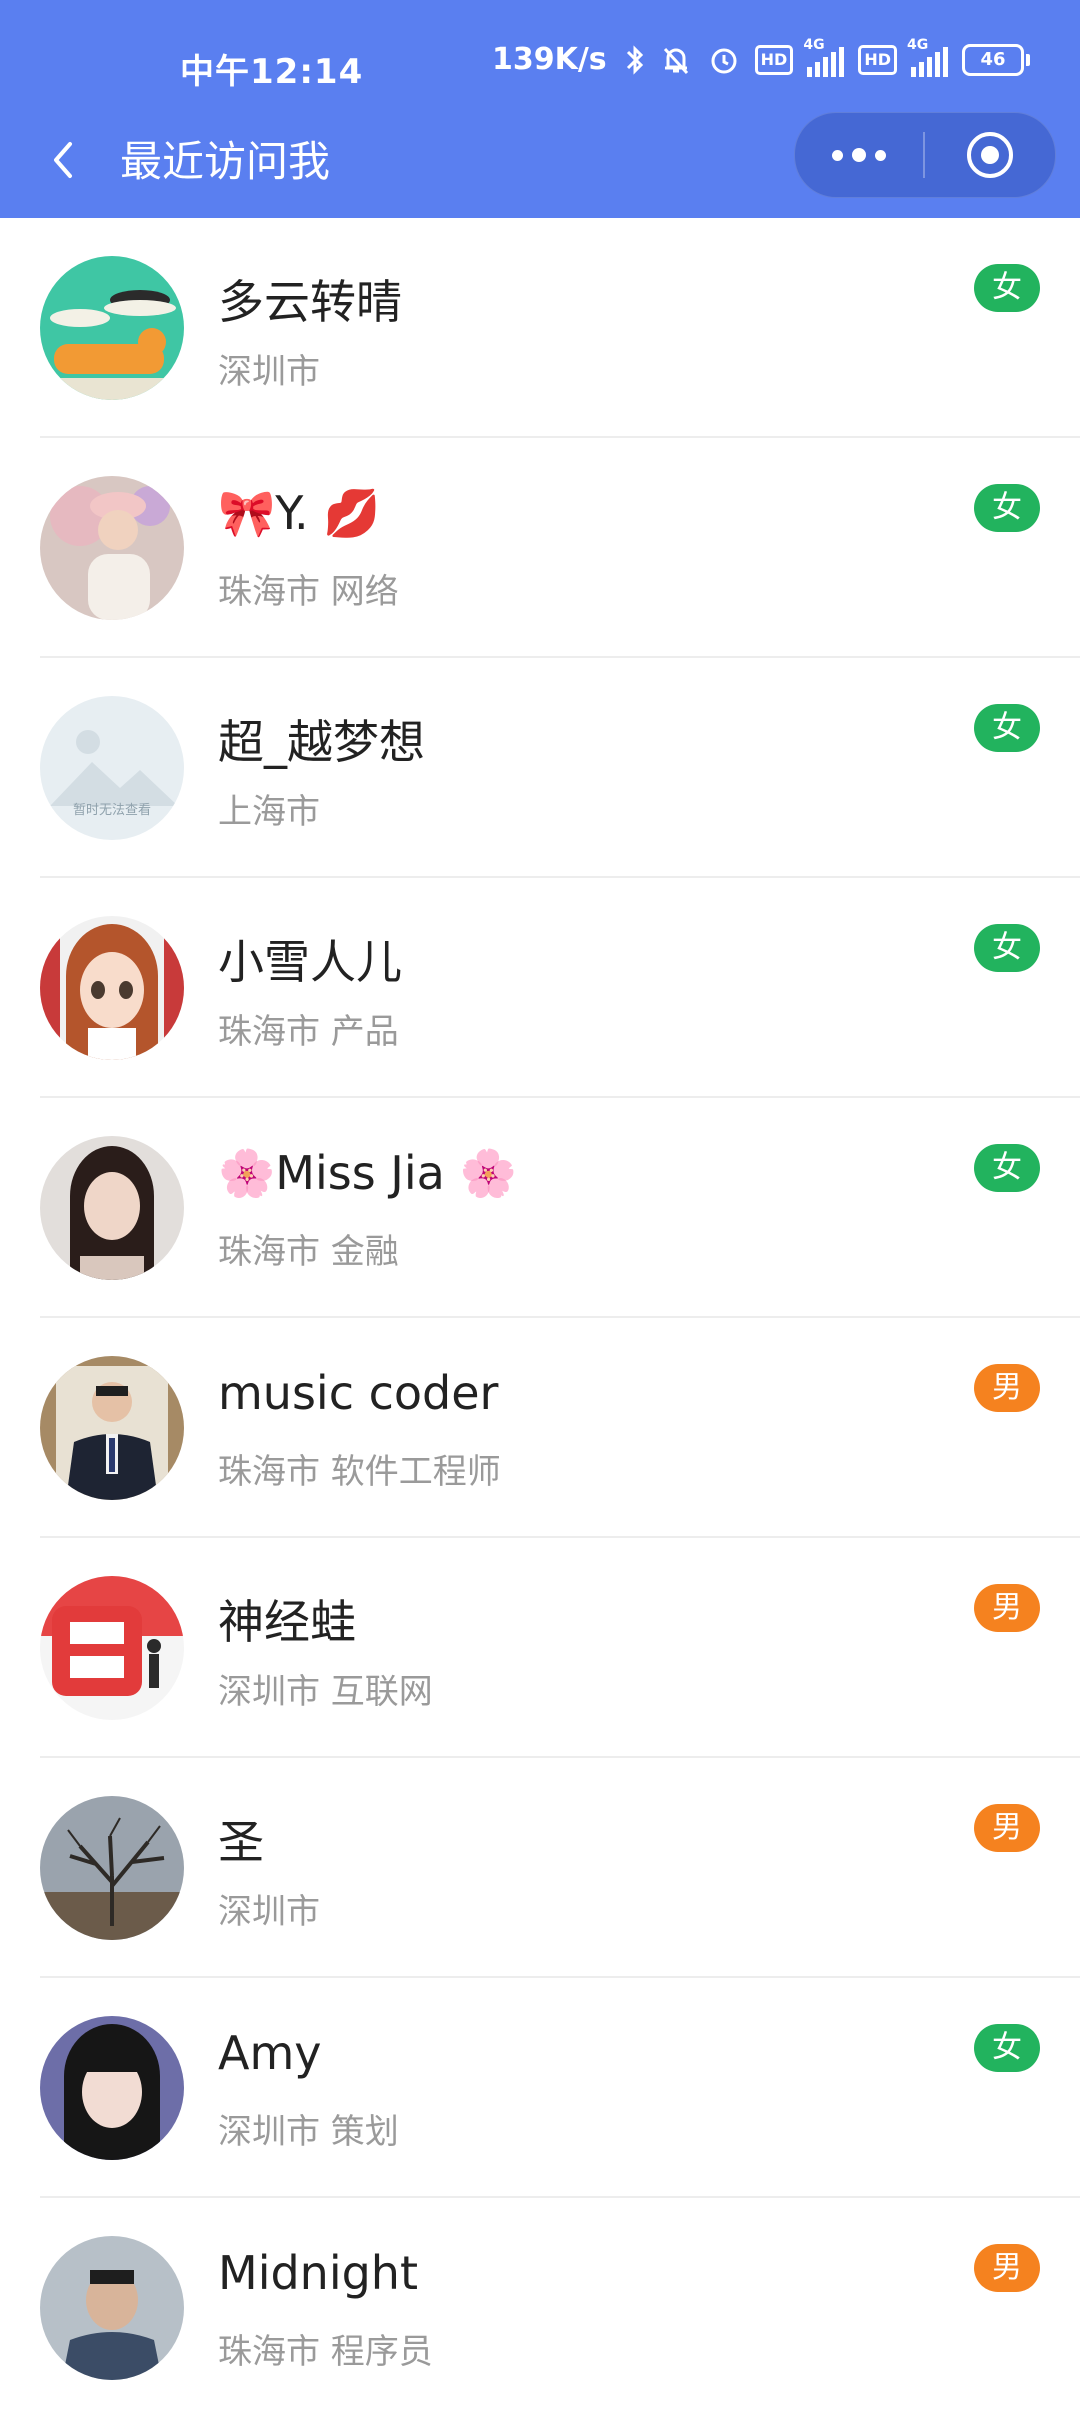  Describe the element at coordinates (540, 2088) in the screenshot. I see `list-item: Amy 深圳市 策划 女` at that location.